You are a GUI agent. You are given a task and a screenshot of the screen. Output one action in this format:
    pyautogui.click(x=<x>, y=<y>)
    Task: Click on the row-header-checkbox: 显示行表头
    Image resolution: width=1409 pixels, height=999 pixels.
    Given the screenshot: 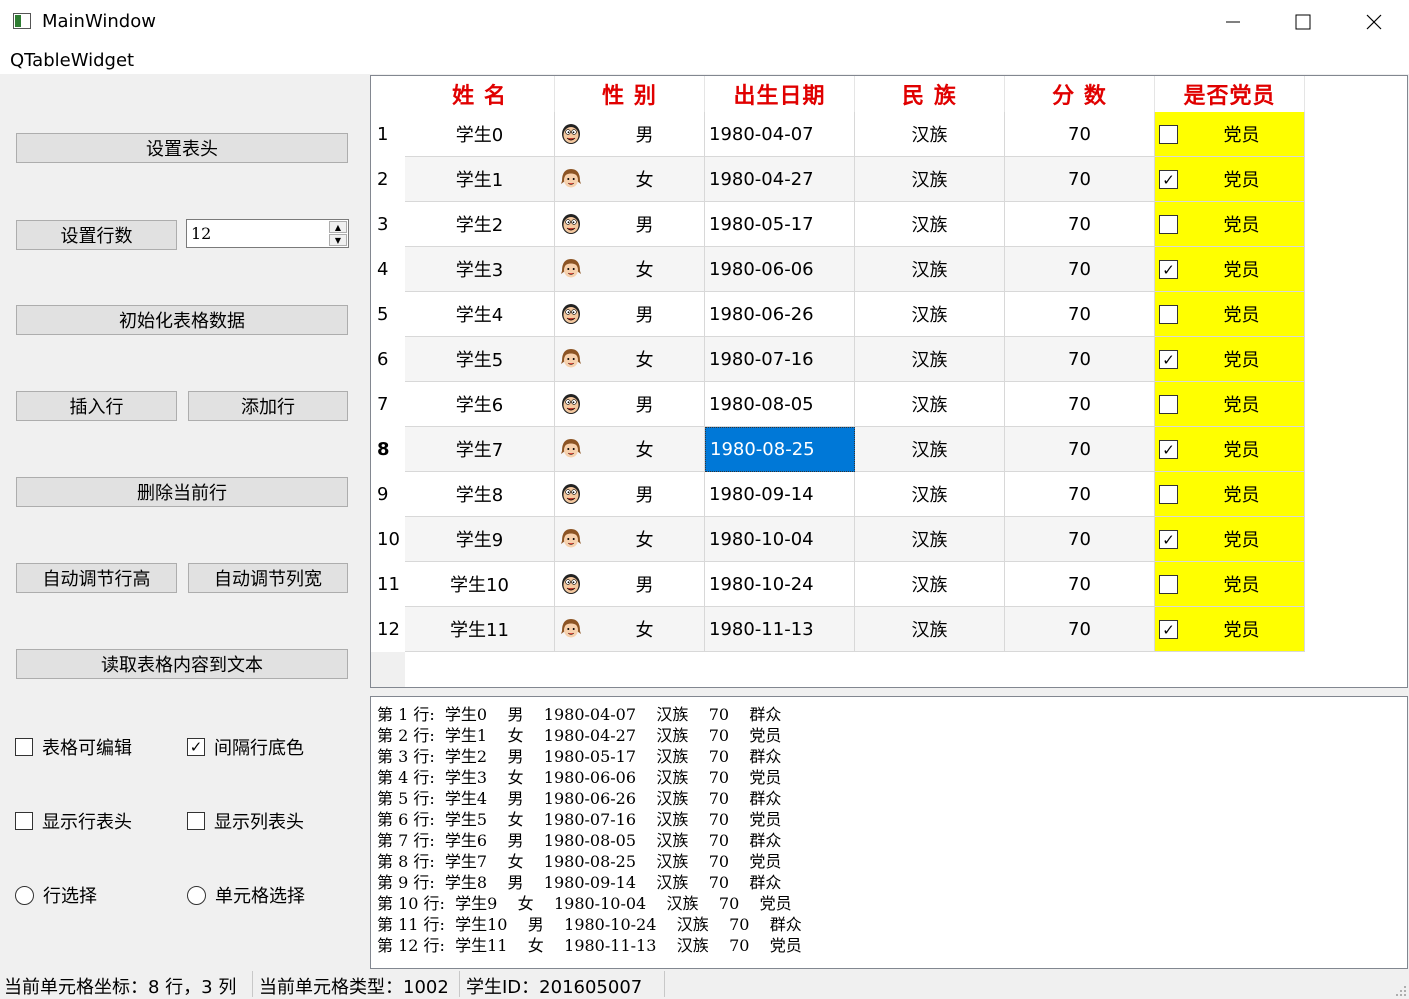 What is the action you would take?
    pyautogui.click(x=73, y=821)
    